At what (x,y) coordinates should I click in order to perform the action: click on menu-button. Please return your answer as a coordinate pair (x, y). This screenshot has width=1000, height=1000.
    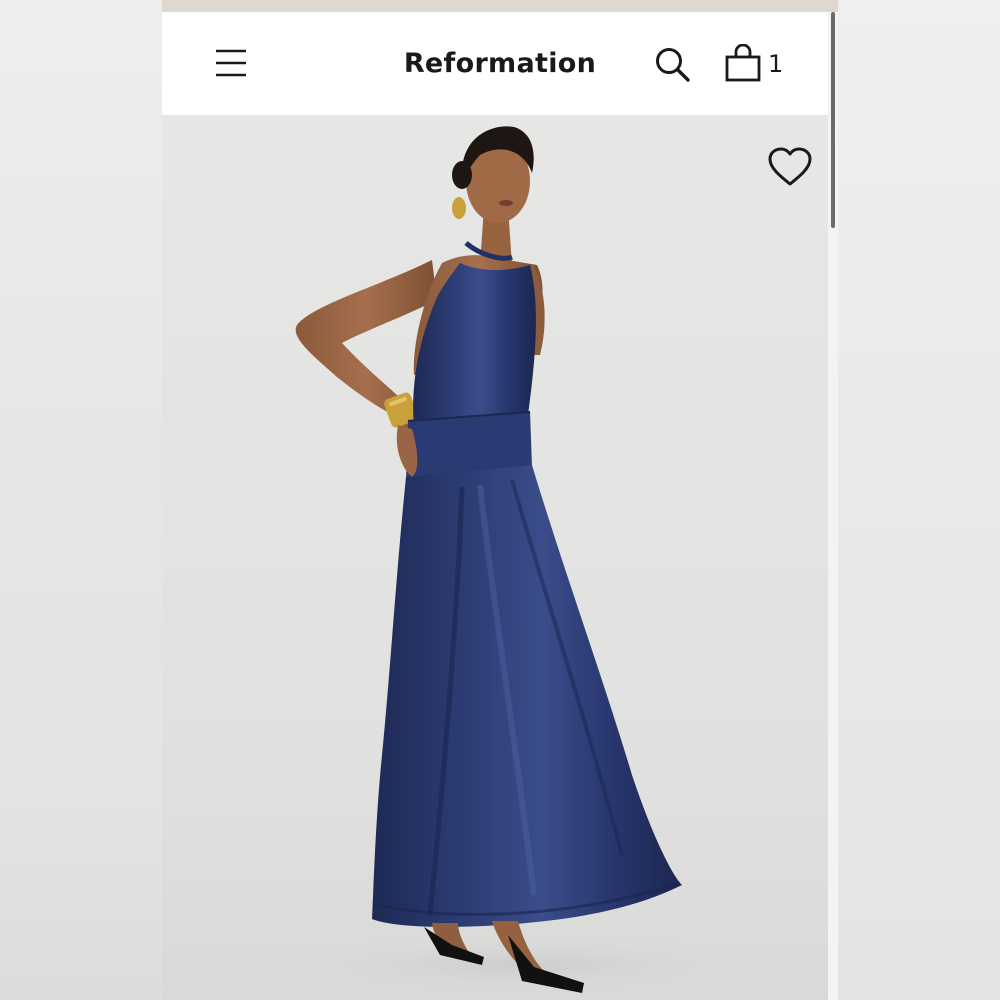
    Looking at the image, I should click on (231, 63).